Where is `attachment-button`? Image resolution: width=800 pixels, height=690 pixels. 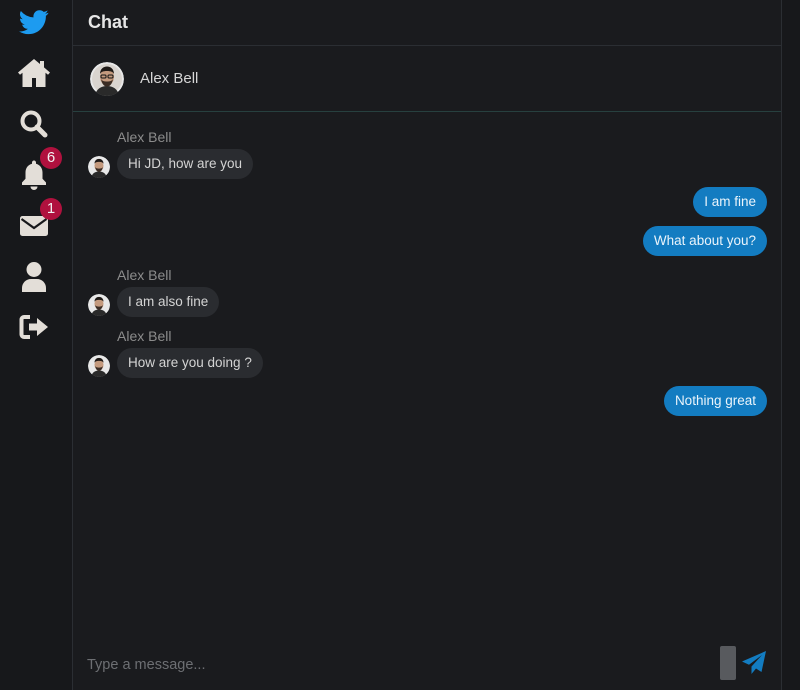 attachment-button is located at coordinates (728, 663).